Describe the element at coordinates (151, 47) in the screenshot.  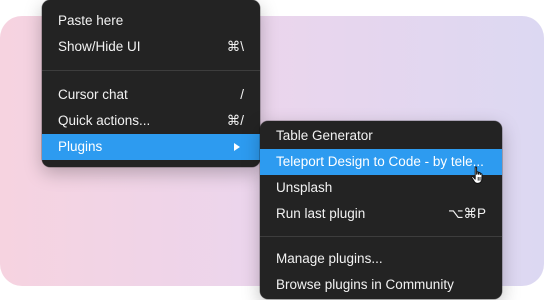
I see `menu-item-show-hide-ui: Show/Hide UI ⌘\` at that location.